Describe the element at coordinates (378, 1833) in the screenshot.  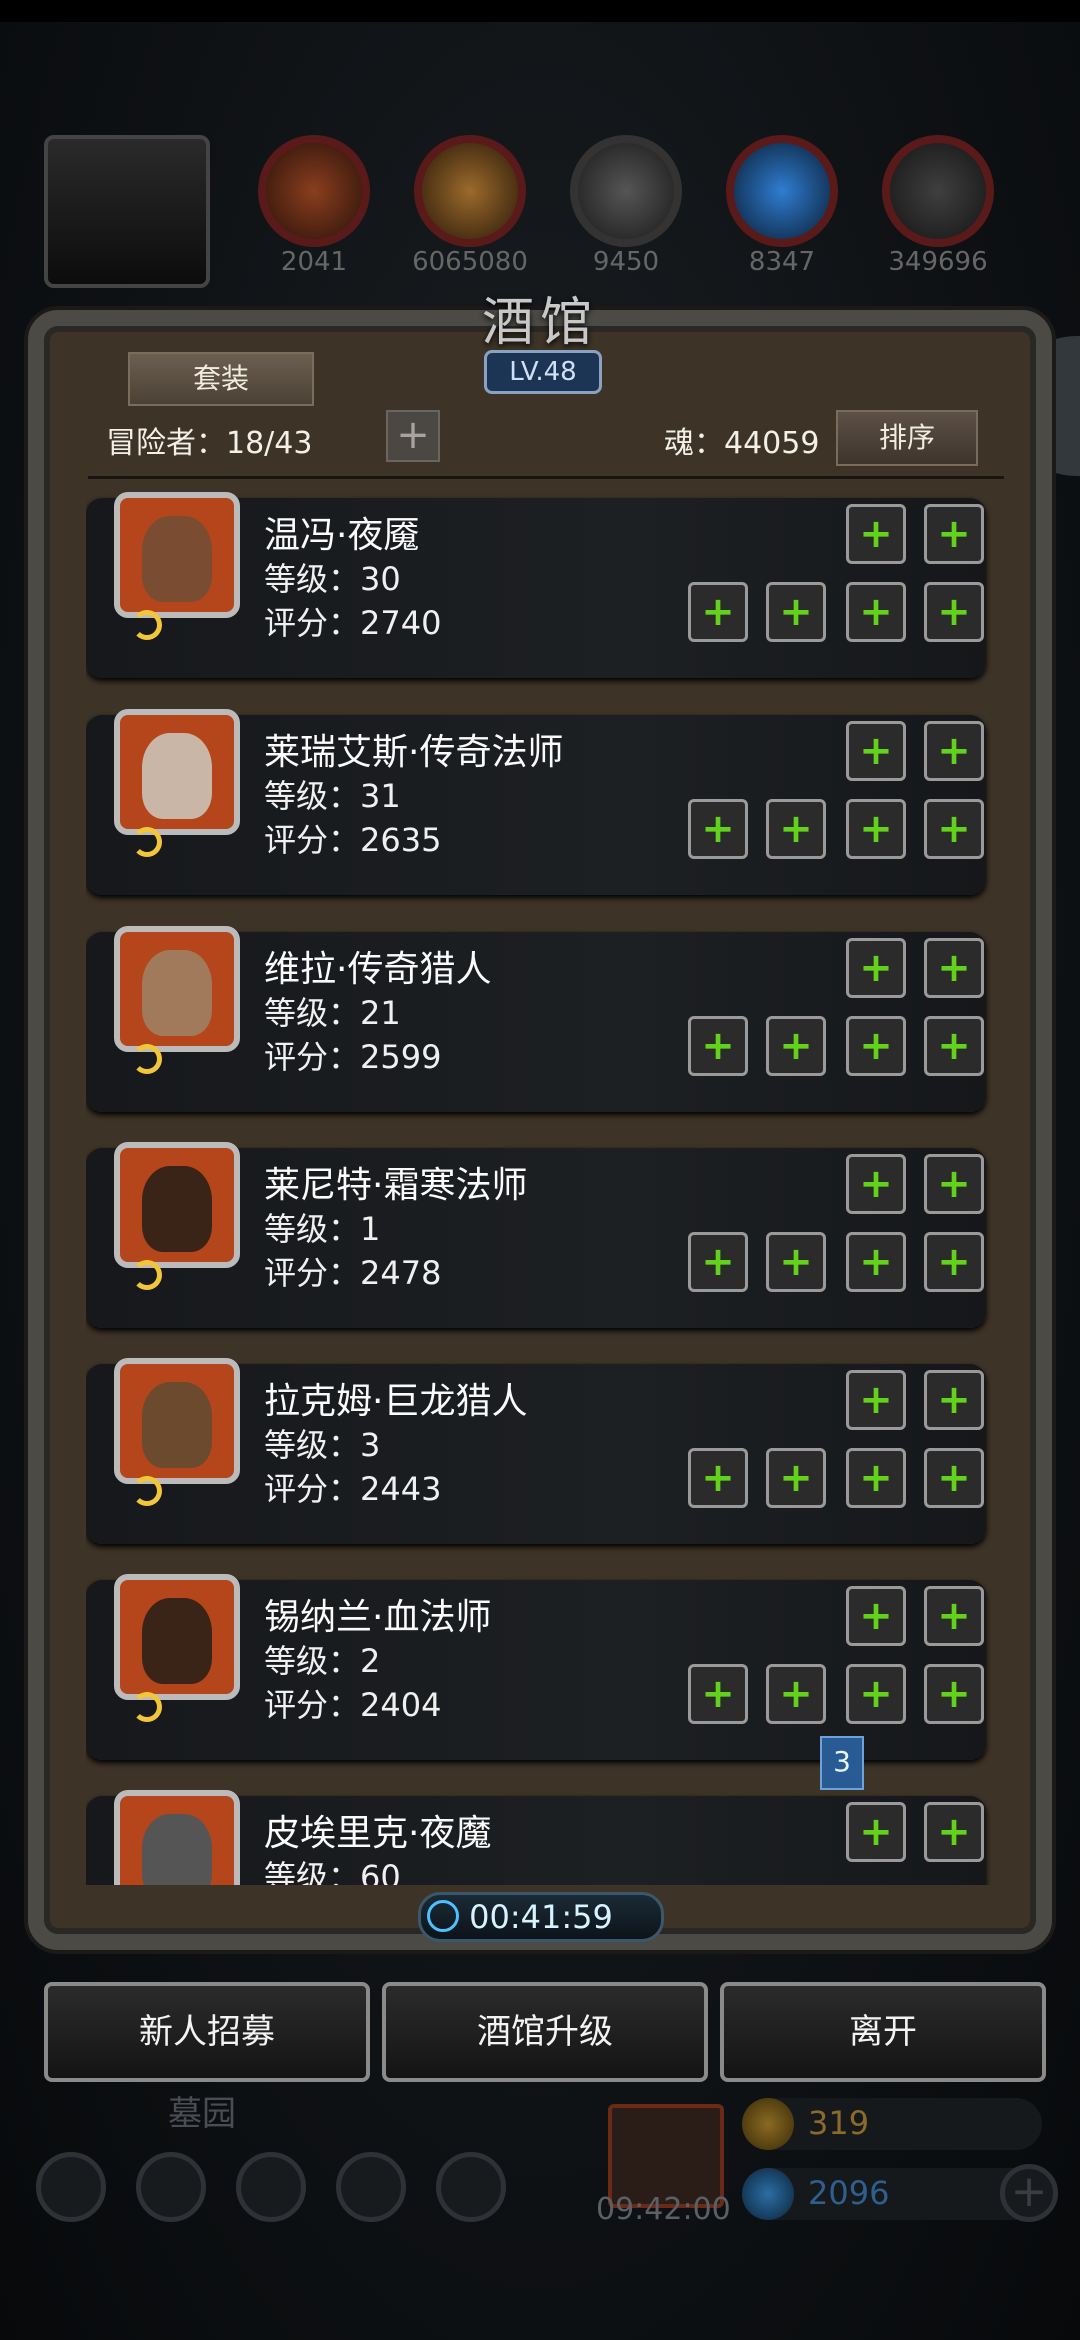
I see `hero-name: 皮埃里克·夜魔` at that location.